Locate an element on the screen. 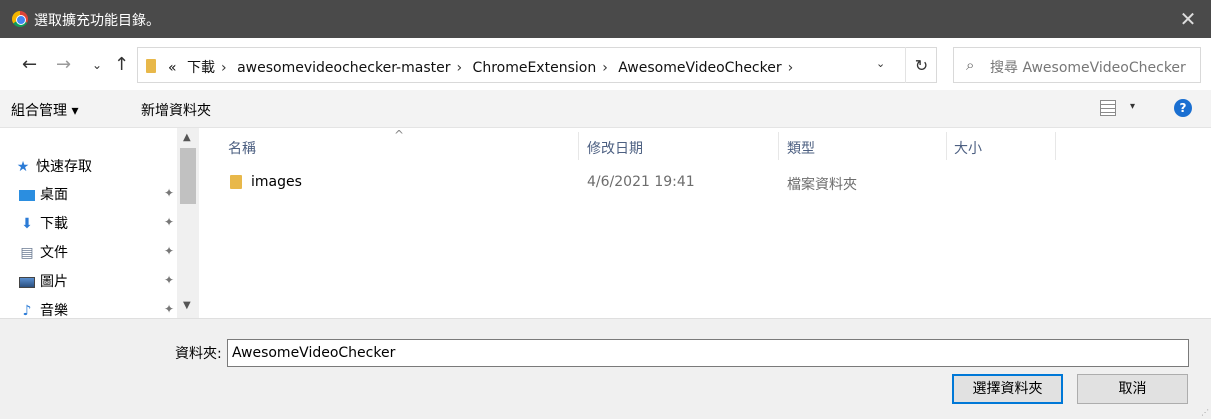 Image resolution: width=1211 pixels, height=419 pixels. music-icon: ♪ is located at coordinates (27, 311).